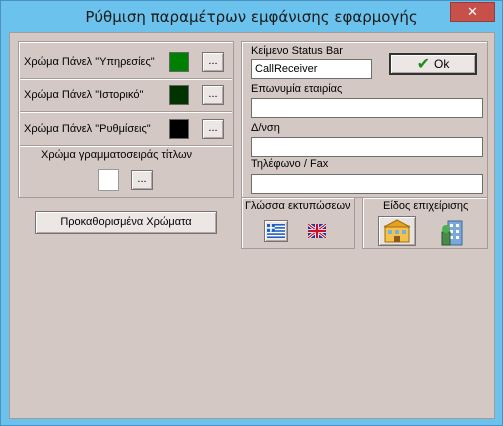 The height and width of the screenshot is (426, 503). I want to click on ok-button: ✔ Ok, so click(433, 64).